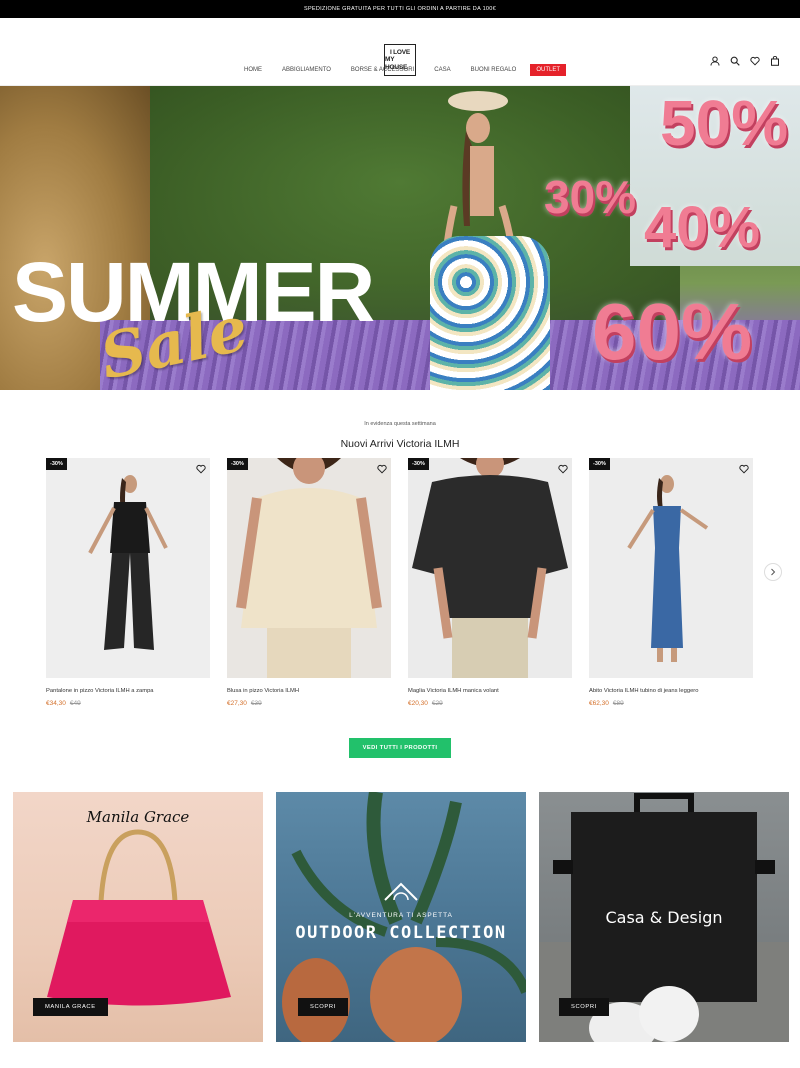  What do you see at coordinates (138, 917) in the screenshot?
I see `collection-manila-grace: Manila Grace MANILA GRACE` at bounding box center [138, 917].